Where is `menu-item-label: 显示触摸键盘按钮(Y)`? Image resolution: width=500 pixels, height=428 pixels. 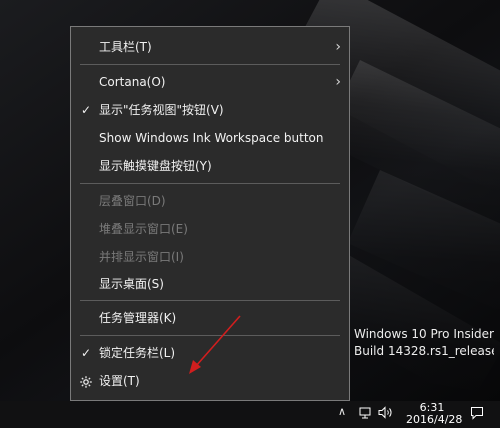
menu-item-label: 显示触摸键盘按钮(Y) is located at coordinates (155, 166).